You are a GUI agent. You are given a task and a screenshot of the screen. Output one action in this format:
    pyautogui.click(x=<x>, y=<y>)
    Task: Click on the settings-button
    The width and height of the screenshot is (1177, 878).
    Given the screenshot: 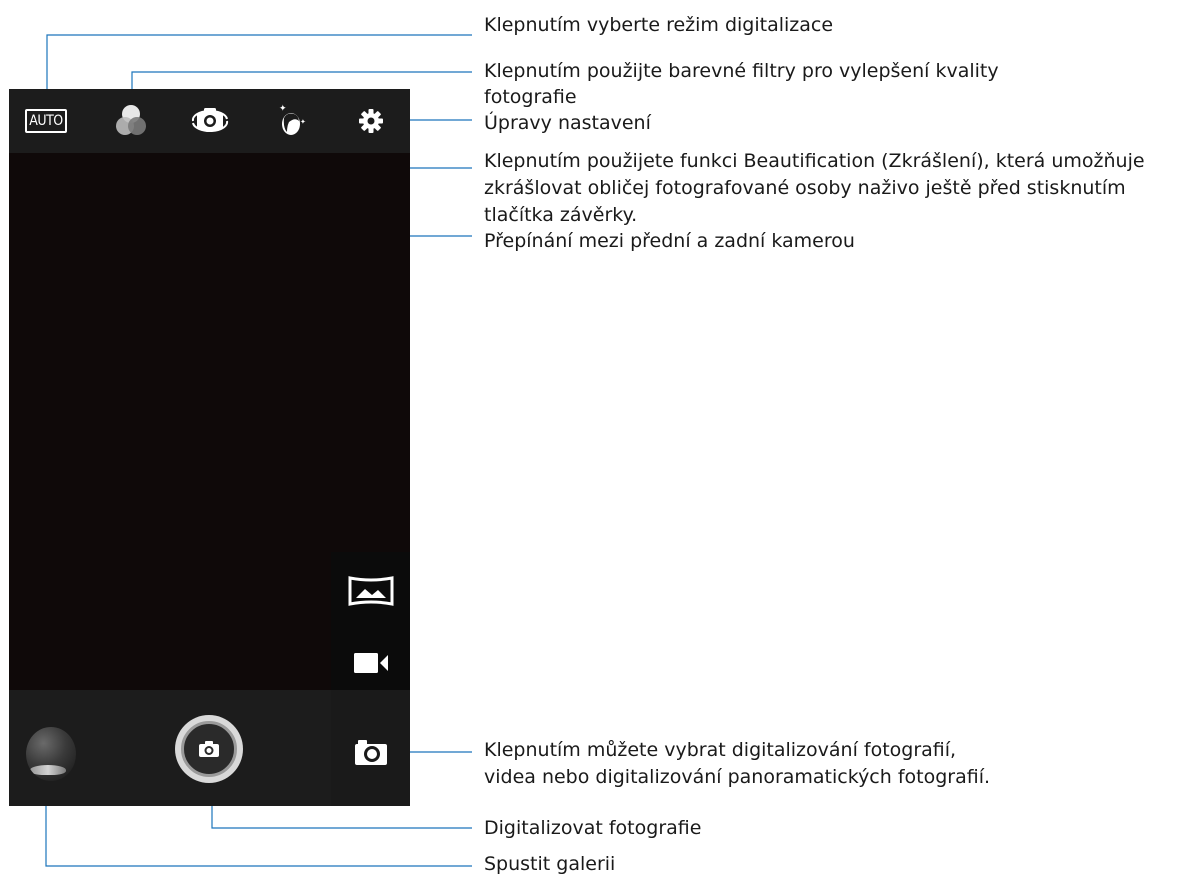 What is the action you would take?
    pyautogui.click(x=371, y=121)
    